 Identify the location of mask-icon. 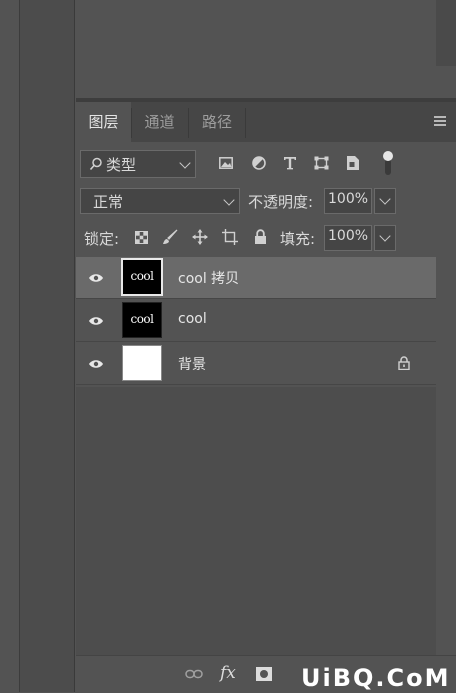
(264, 674).